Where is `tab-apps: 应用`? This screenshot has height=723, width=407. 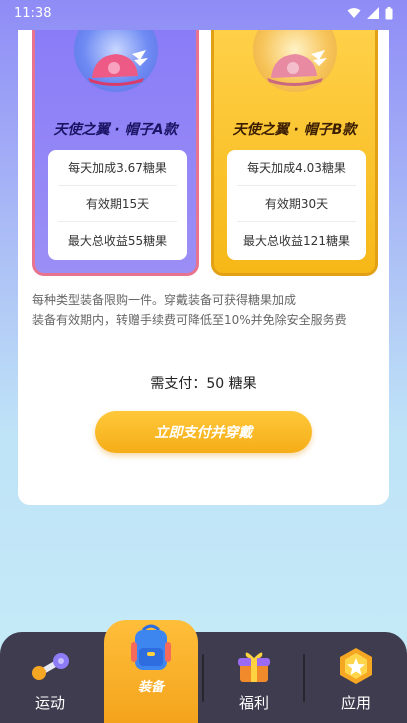
tab-apps: 应用 is located at coordinates (356, 677).